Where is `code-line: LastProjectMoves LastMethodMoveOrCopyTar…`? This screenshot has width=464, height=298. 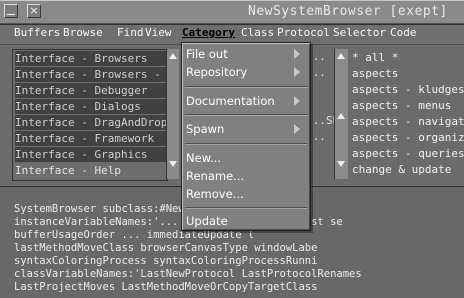
code-line: LastProjectMoves LastMethodMoveOrCopyTar… is located at coordinates (166, 287).